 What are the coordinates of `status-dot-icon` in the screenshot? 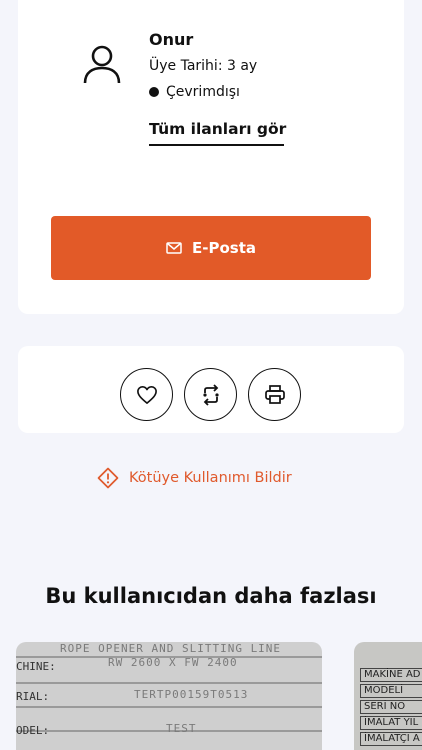 It's located at (154, 92).